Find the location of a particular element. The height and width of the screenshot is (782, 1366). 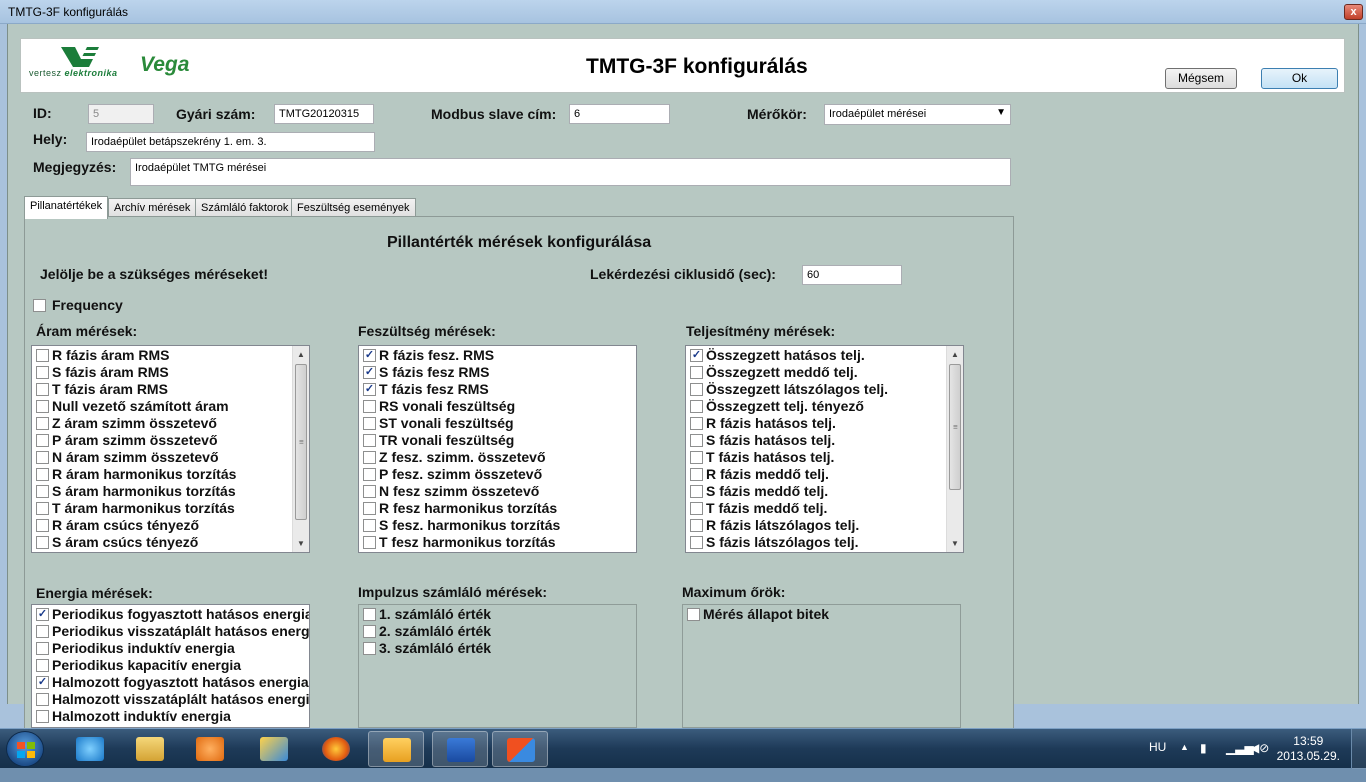

list-item: ✓ Halmozott fogyasztott hatásos energia is located at coordinates (170, 682).